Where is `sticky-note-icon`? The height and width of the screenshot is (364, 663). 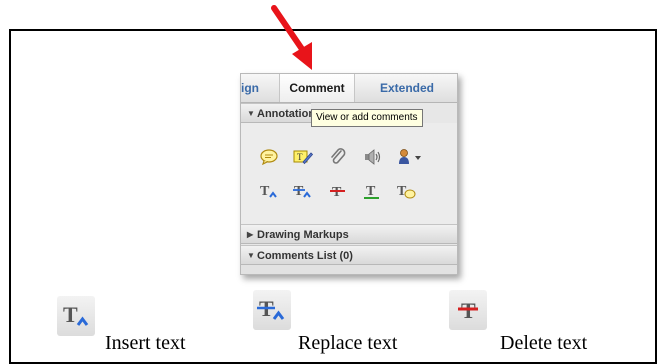
sticky-note-icon is located at coordinates (269, 157).